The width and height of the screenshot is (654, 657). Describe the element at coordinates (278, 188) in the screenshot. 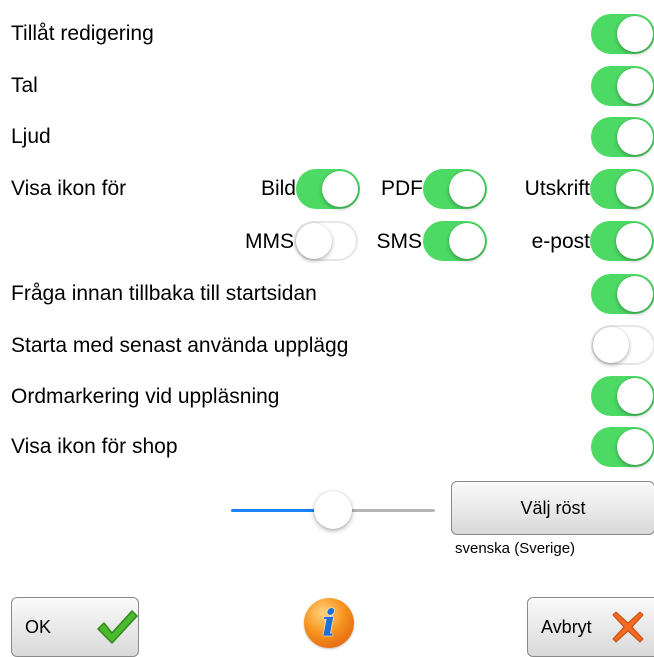

I see `image-label: Bild` at that location.